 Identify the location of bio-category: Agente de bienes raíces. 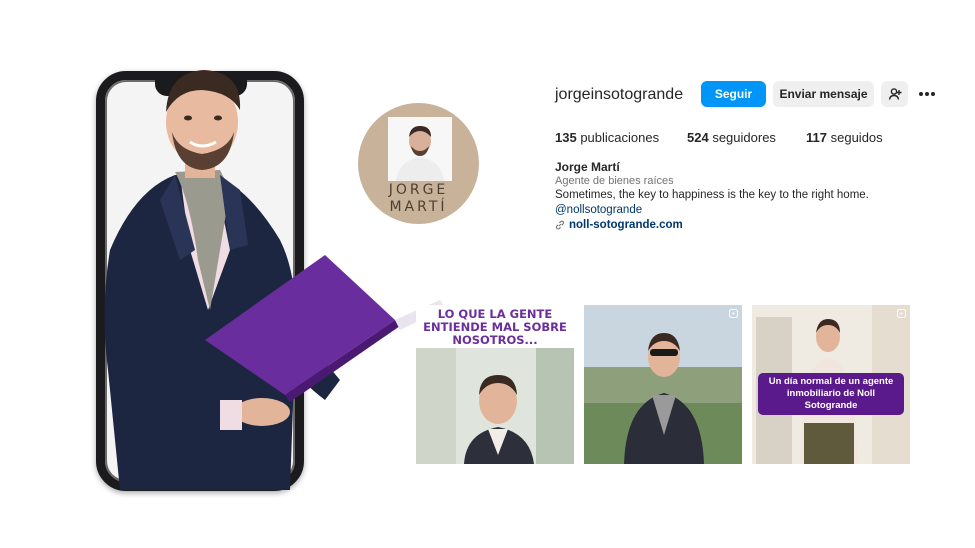
(614, 181).